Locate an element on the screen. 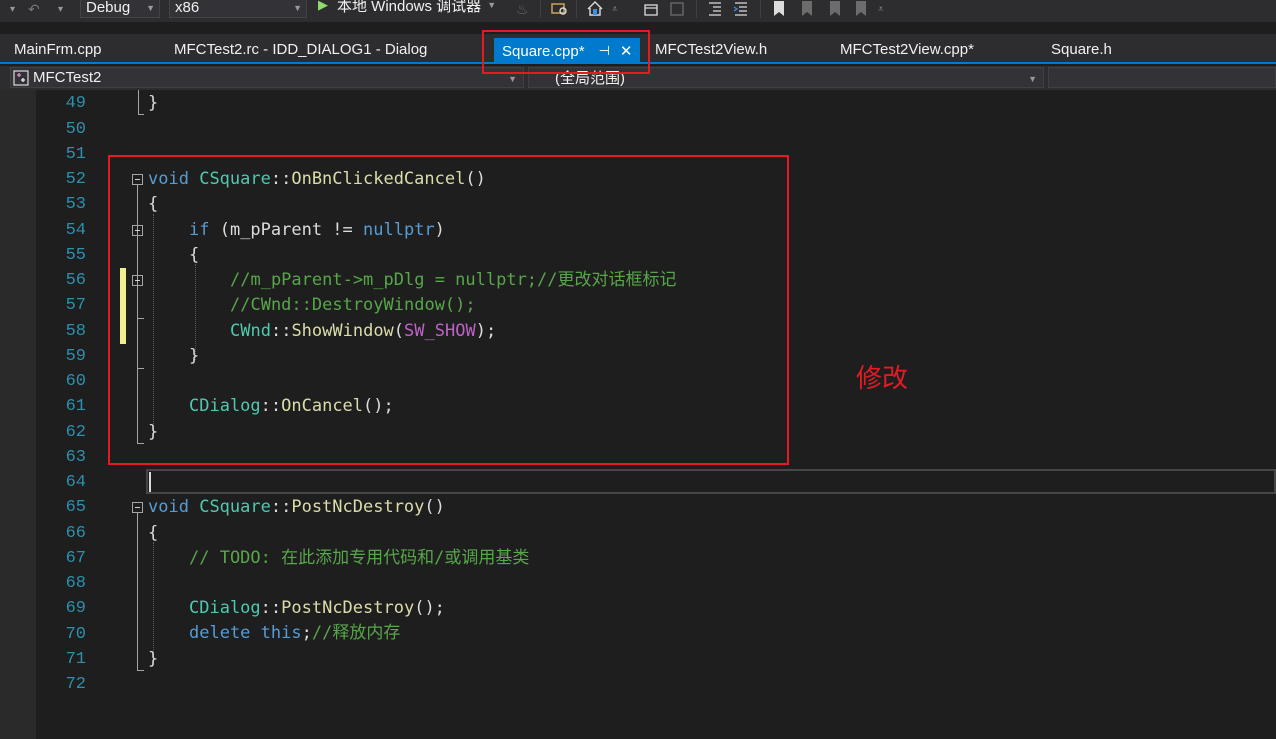  previous-bookmark-icon is located at coordinates (807, 8).